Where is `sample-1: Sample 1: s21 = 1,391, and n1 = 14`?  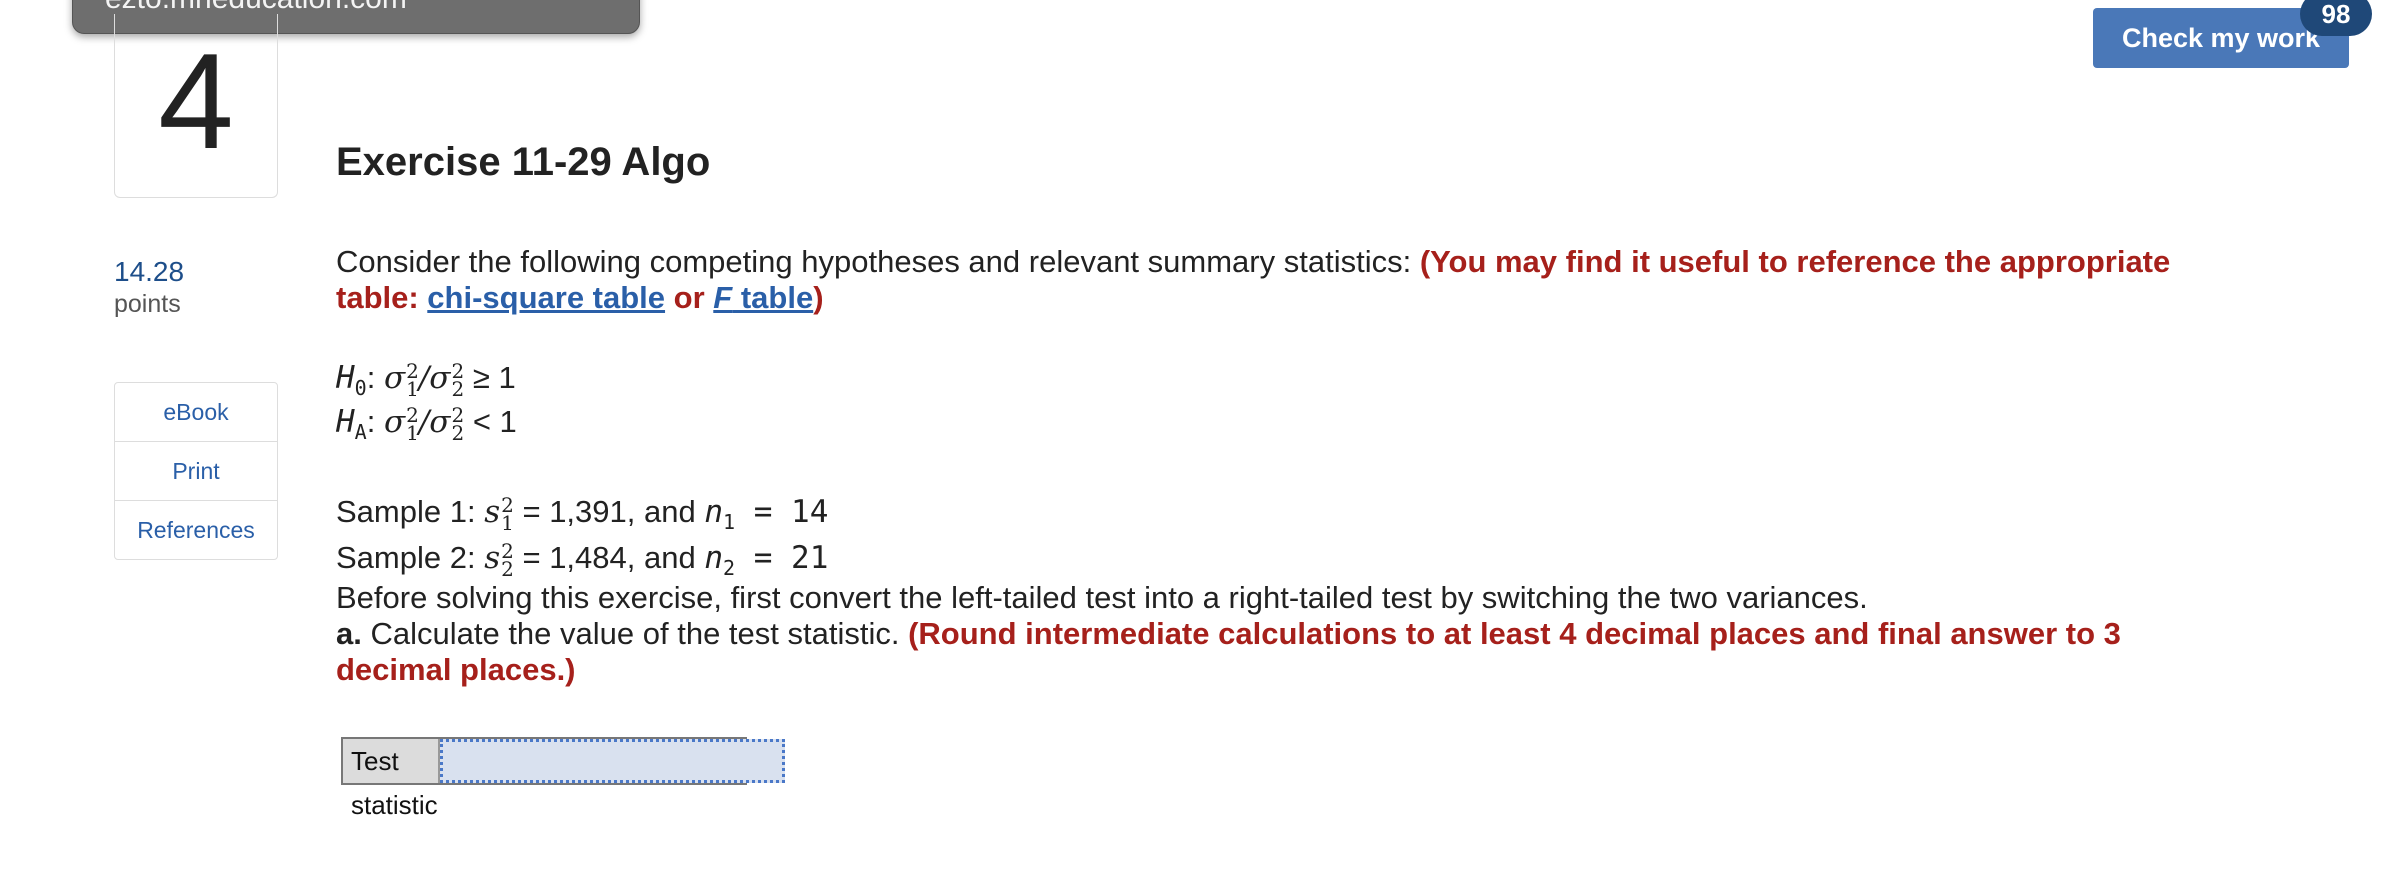 sample-1: Sample 1: s21 = 1,391, and n1 = 14 is located at coordinates (582, 513).